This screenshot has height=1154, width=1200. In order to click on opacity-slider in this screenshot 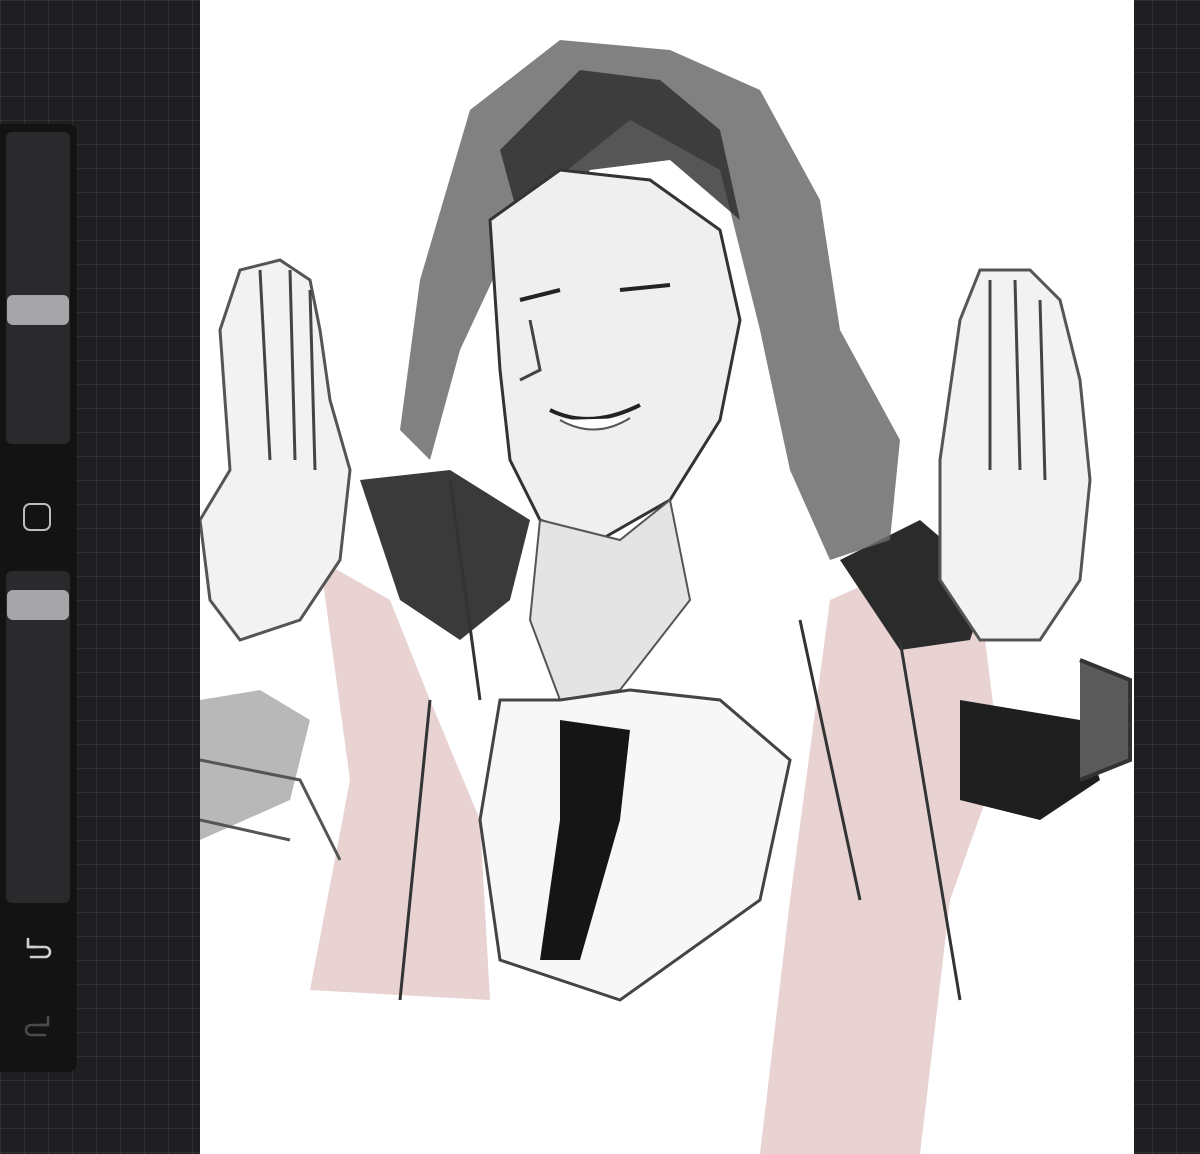, I will do `click(38, 737)`.